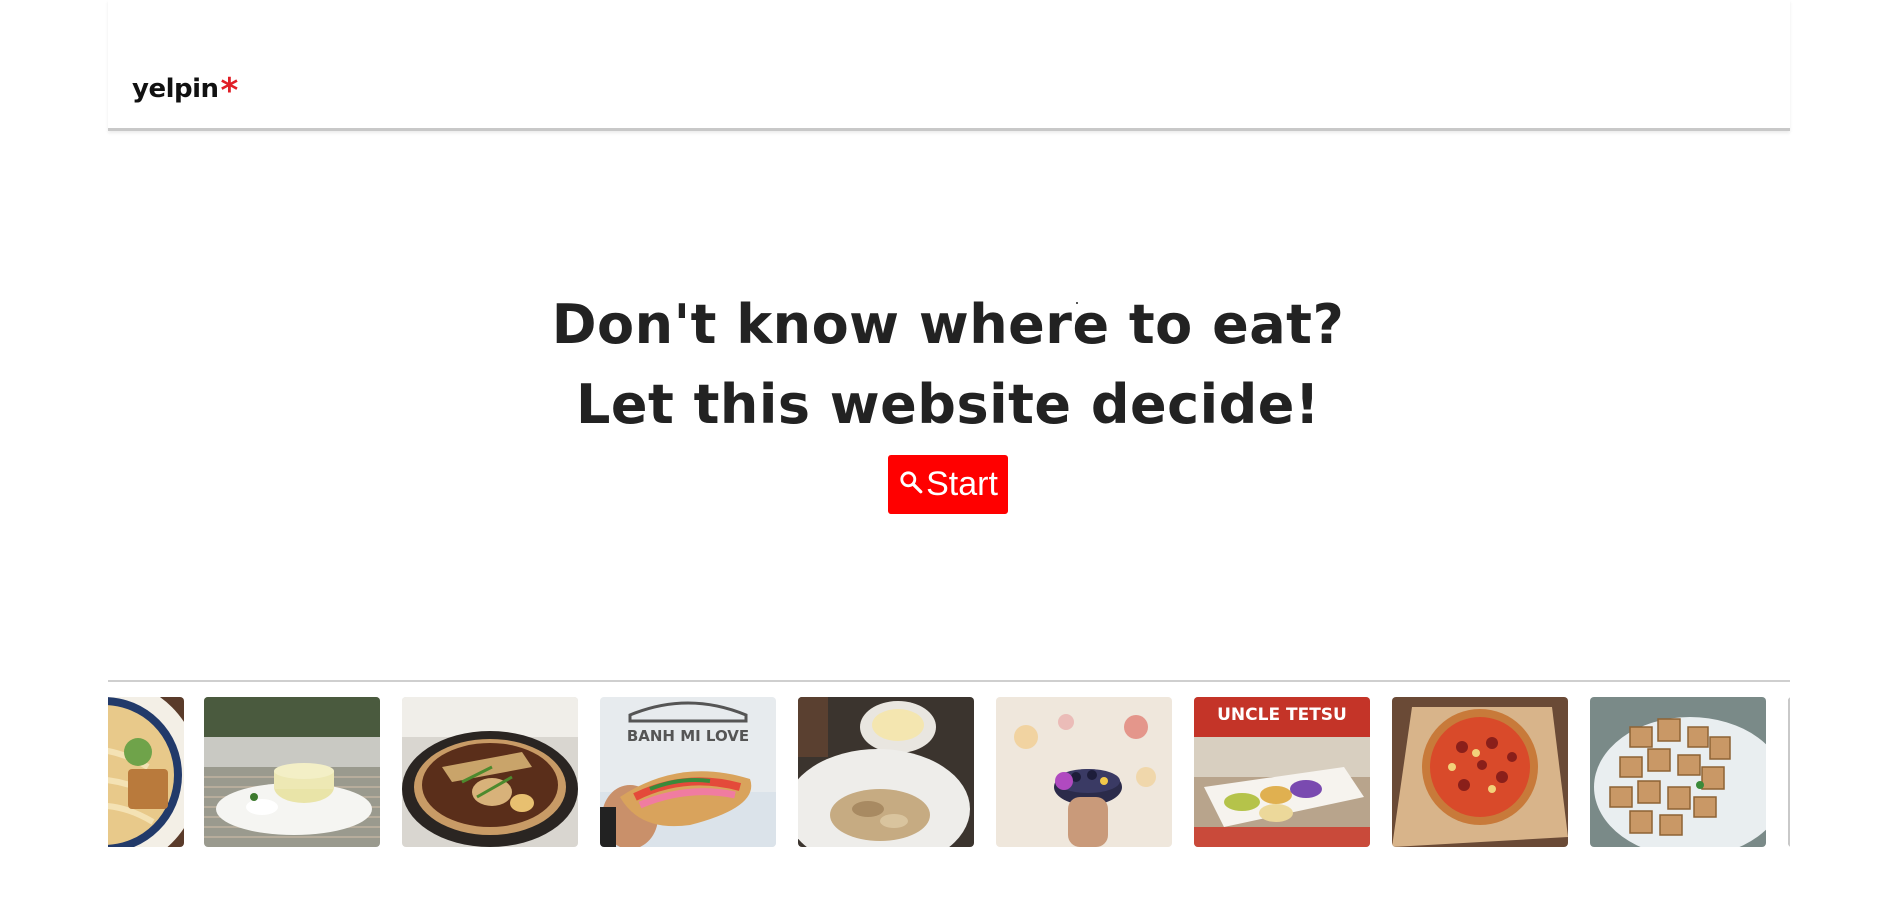  What do you see at coordinates (490, 772) in the screenshot?
I see `gallery-photo-stew` at bounding box center [490, 772].